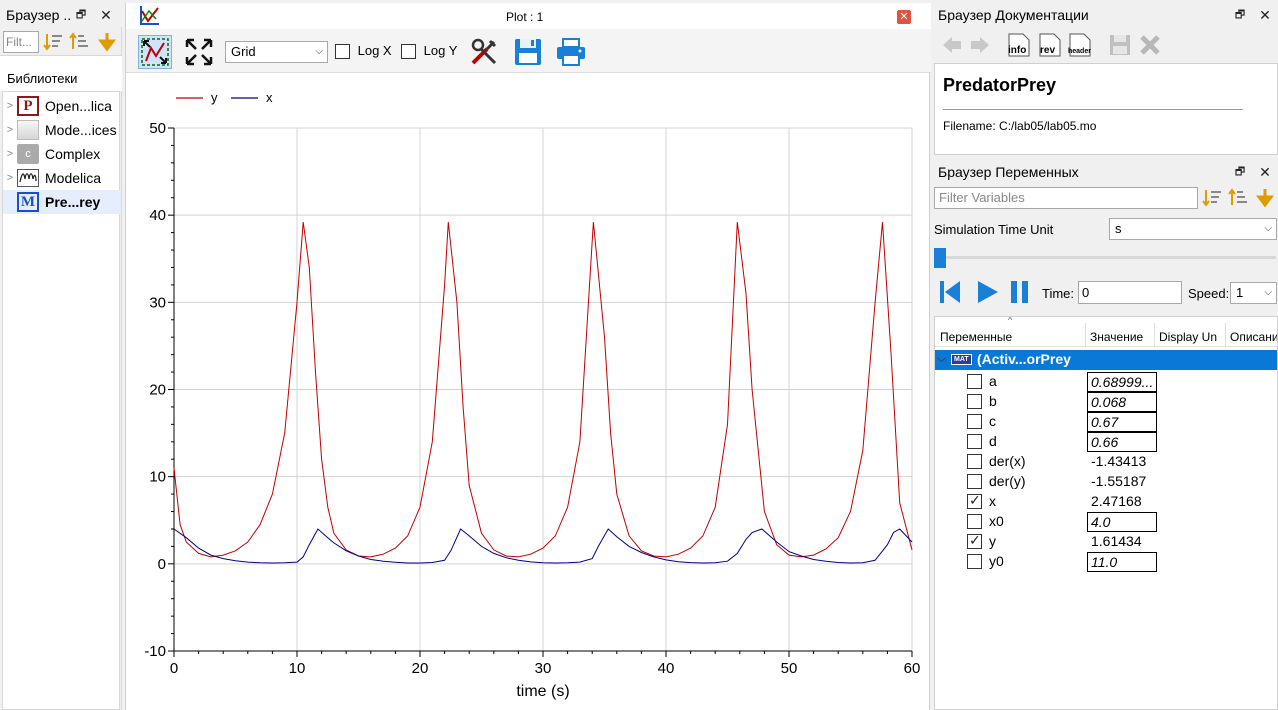 This screenshot has height=710, width=1278. I want to click on doc-divider, so click(1093, 109).